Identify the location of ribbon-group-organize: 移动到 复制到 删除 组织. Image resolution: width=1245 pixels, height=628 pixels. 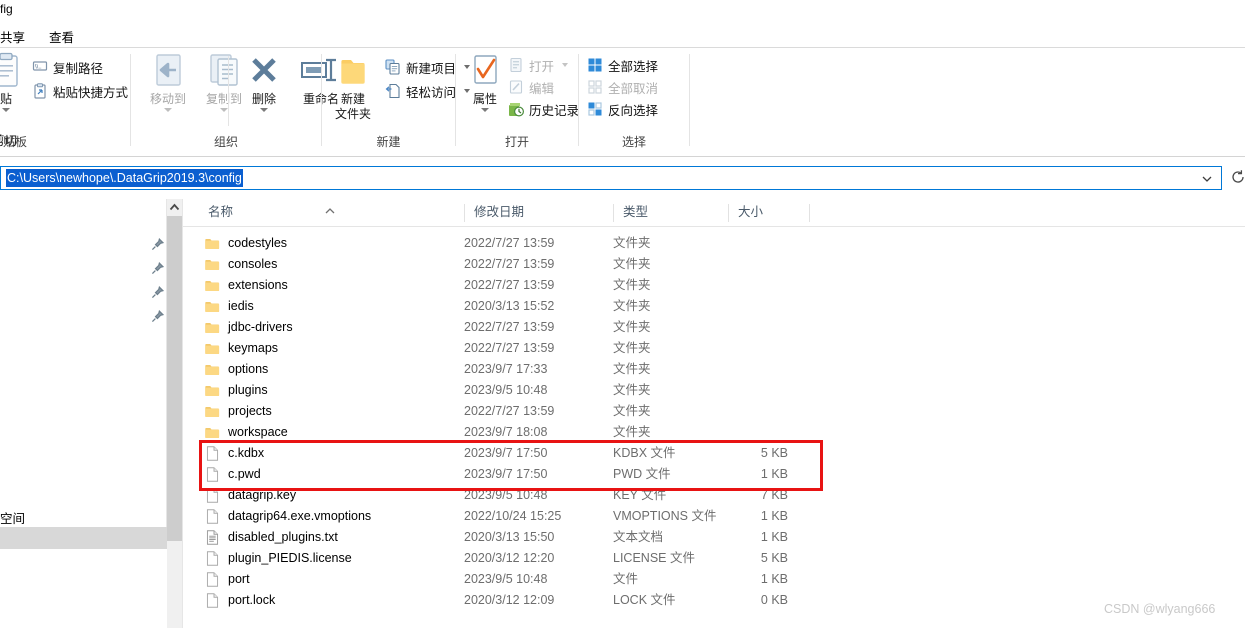
(235, 102).